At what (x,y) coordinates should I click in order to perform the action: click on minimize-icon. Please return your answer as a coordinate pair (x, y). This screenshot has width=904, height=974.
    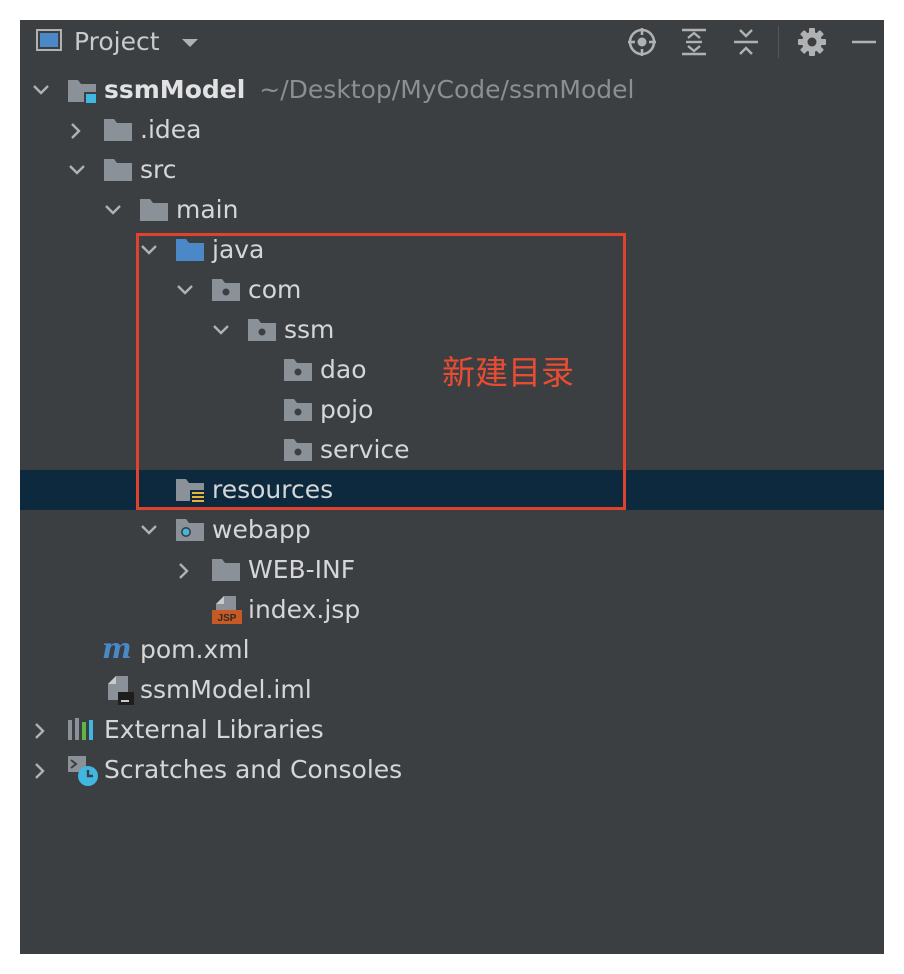
    Looking at the image, I should click on (864, 42).